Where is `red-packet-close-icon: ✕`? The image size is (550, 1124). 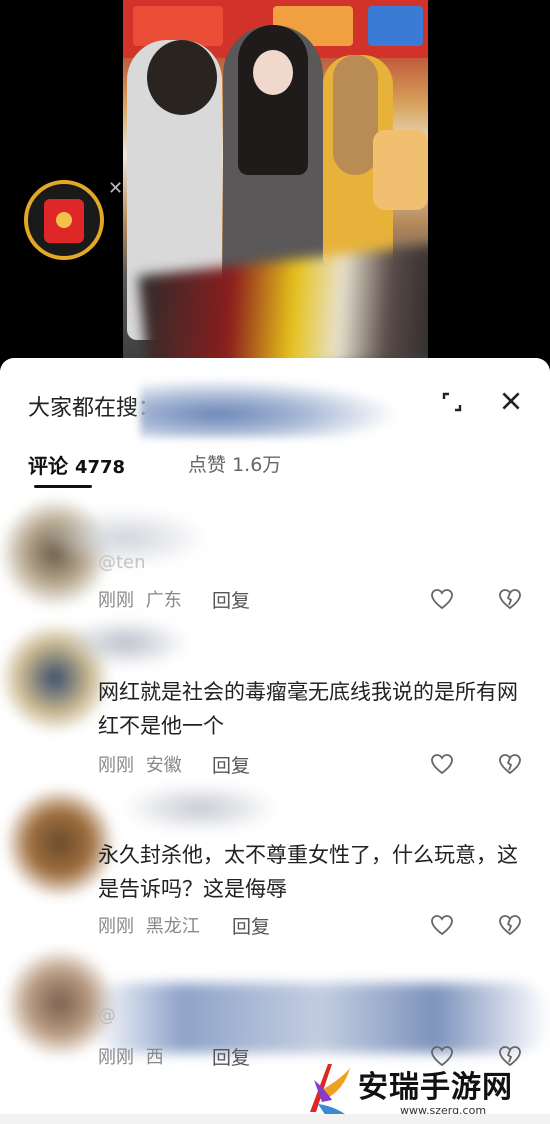
red-packet-close-icon: ✕ is located at coordinates (115, 188).